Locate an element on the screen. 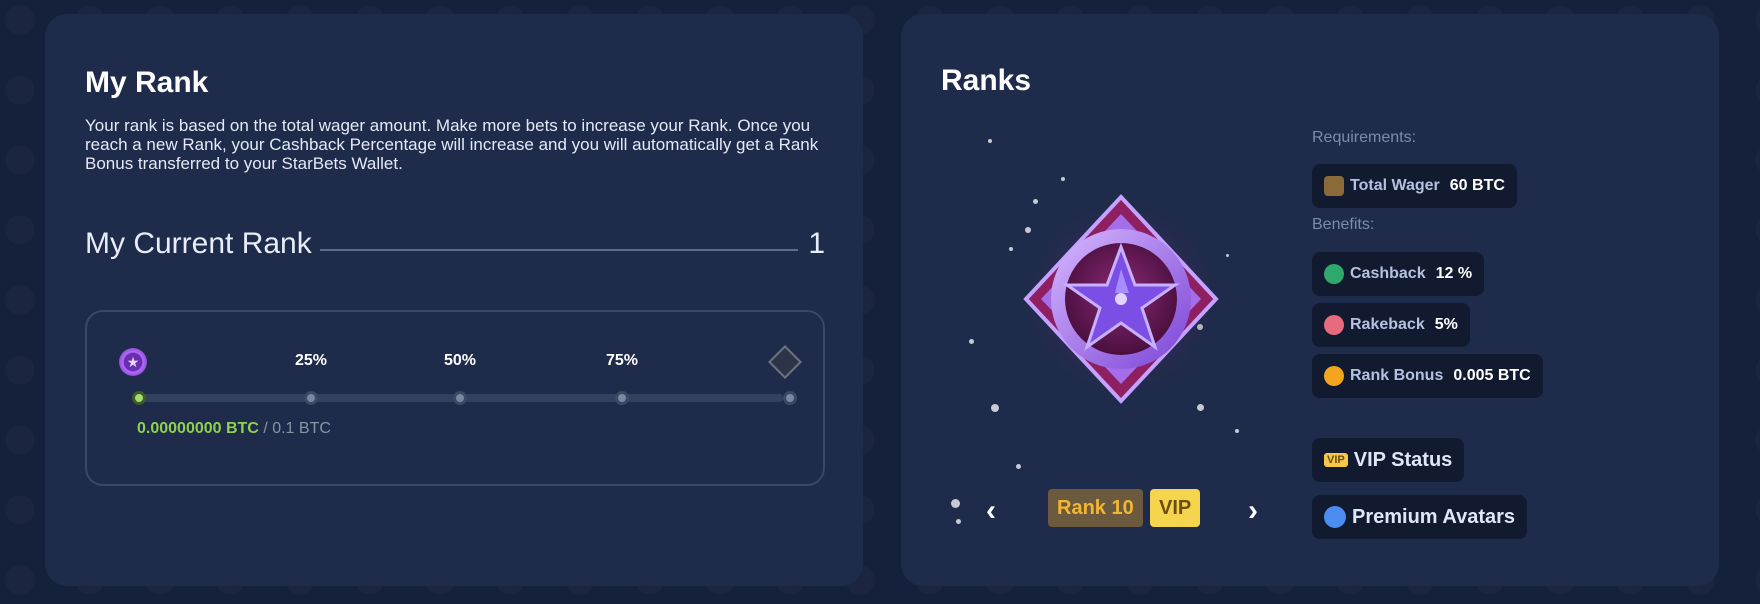 Image resolution: width=1760 pixels, height=604 pixels. requirement-value: 60 BTC is located at coordinates (1477, 185).